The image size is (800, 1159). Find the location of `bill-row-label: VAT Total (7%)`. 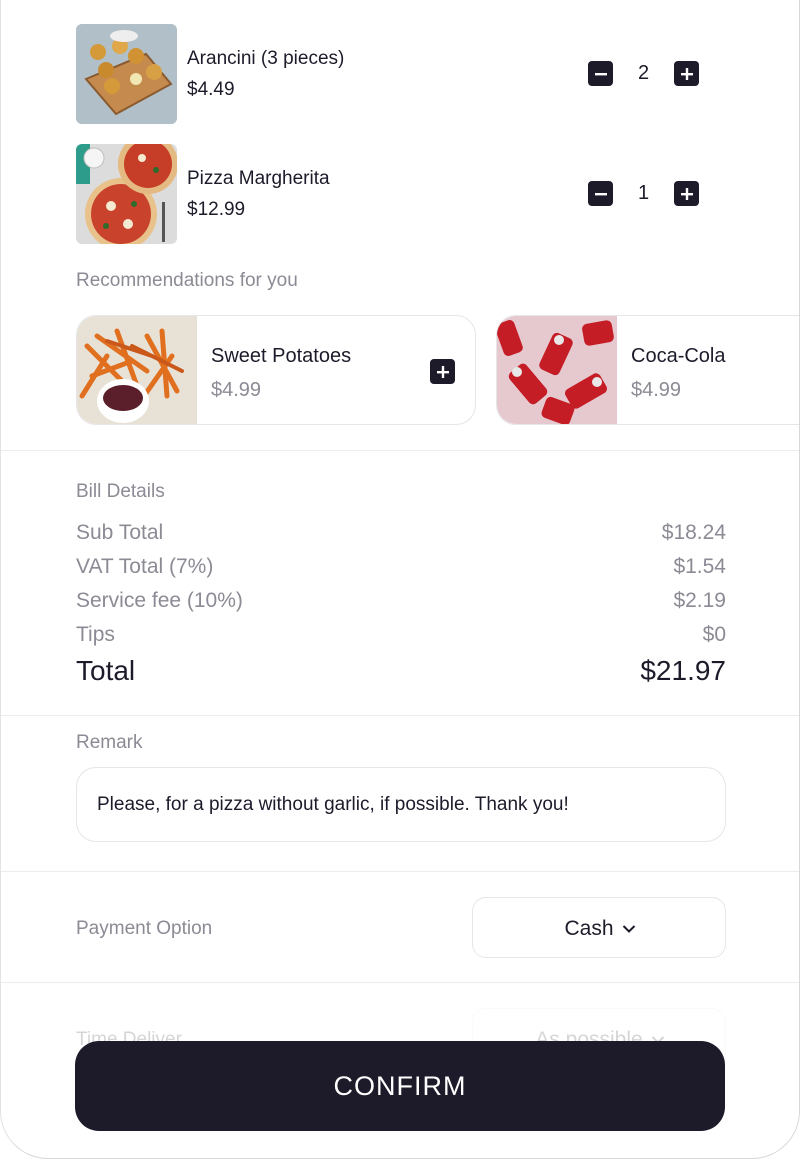

bill-row-label: VAT Total (7%) is located at coordinates (145, 566).